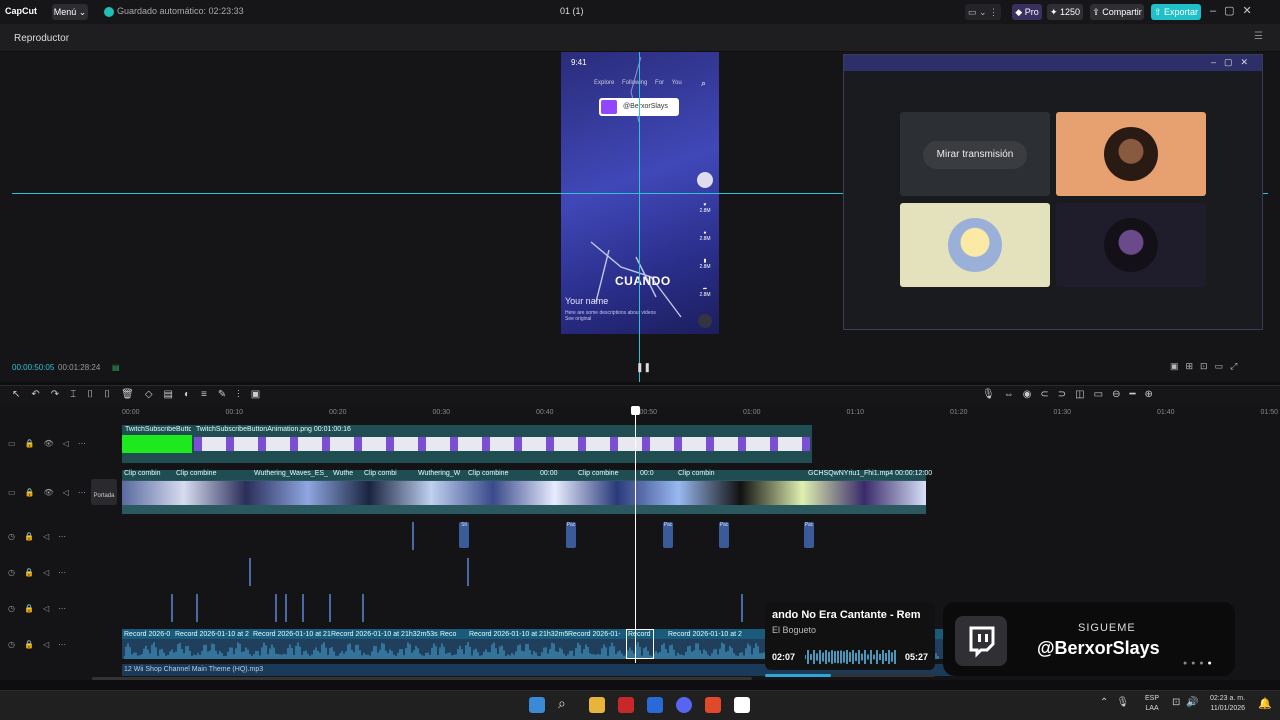 The width and height of the screenshot is (1280, 720). What do you see at coordinates (784, 657) in the screenshot?
I see `song-current-time: 02:07` at bounding box center [784, 657].